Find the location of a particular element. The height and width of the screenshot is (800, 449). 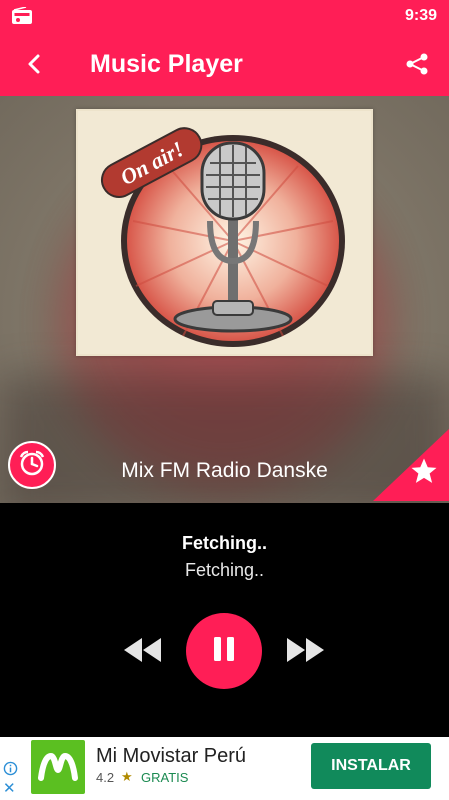

chevron-left-icon is located at coordinates (34, 66).